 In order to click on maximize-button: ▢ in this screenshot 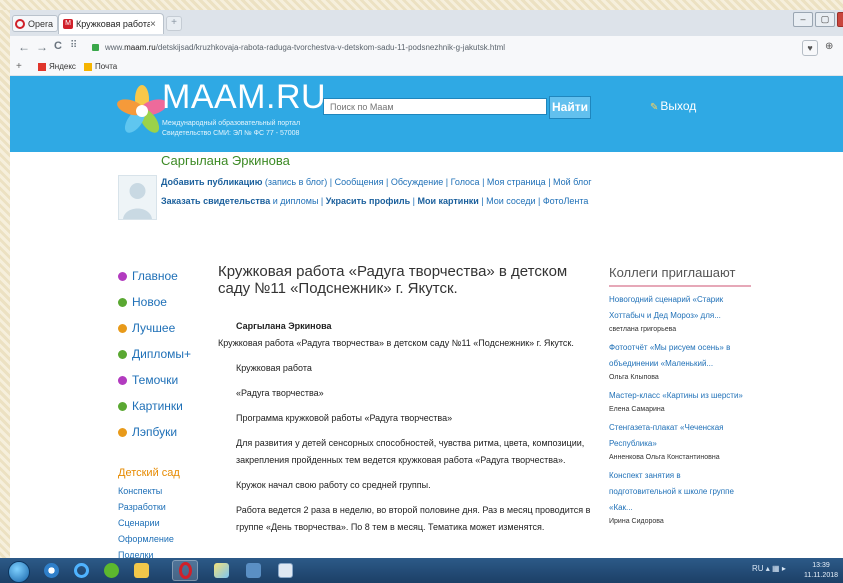, I will do `click(825, 19)`.